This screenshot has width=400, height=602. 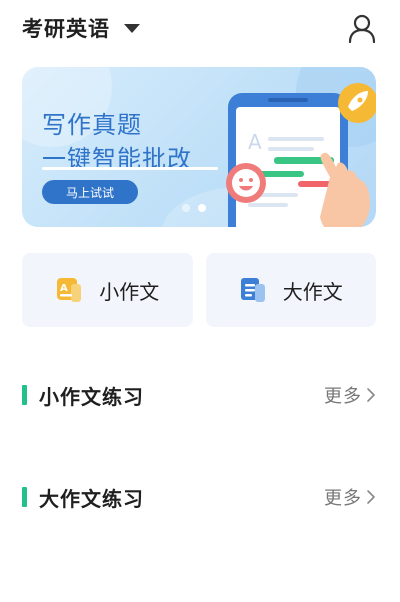 I want to click on section-header: 大作文练习, so click(x=83, y=497).